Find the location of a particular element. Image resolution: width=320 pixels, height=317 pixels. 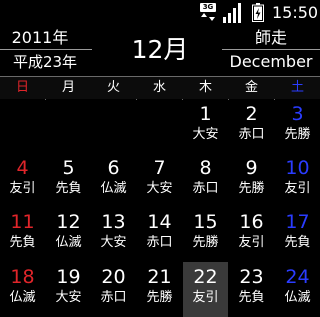

day-cell-7: 7 大安 is located at coordinates (159, 180).